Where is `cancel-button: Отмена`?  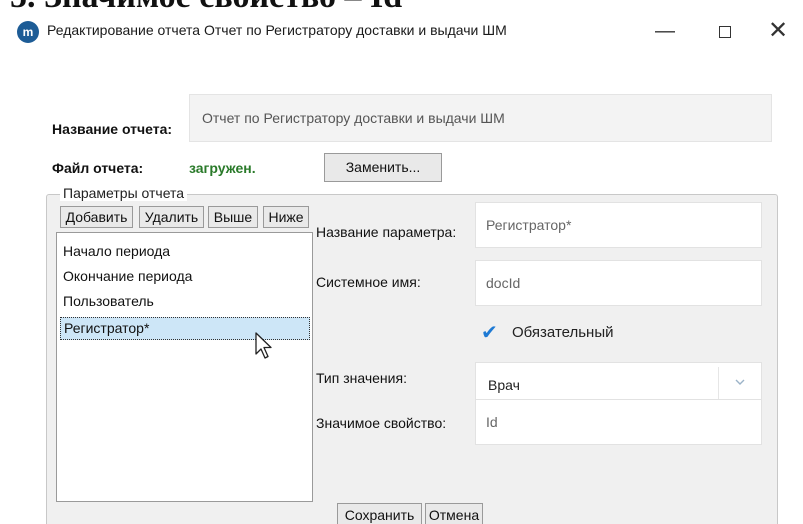
cancel-button: Отмена is located at coordinates (454, 513).